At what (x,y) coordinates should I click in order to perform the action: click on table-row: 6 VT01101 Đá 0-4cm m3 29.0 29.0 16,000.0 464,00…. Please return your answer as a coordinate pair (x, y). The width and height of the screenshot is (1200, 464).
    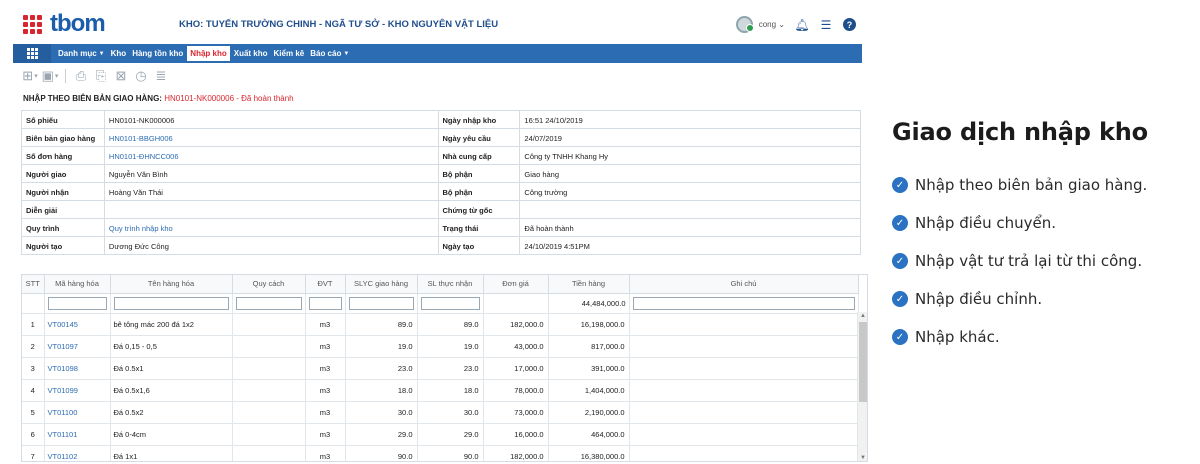
    Looking at the image, I should click on (440, 434).